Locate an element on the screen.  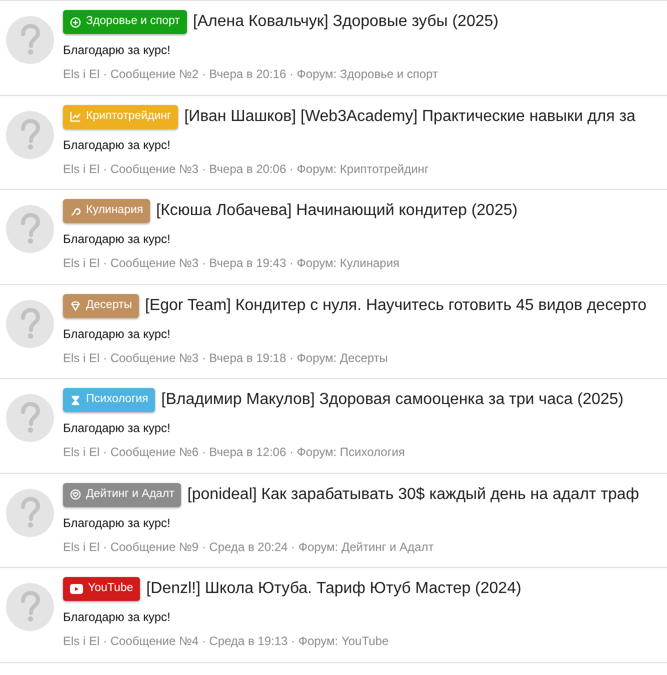
post-meta: Els i El · Сообщение №4 · Среда в 19:13 · Форум: YouTube is located at coordinates (226, 641).